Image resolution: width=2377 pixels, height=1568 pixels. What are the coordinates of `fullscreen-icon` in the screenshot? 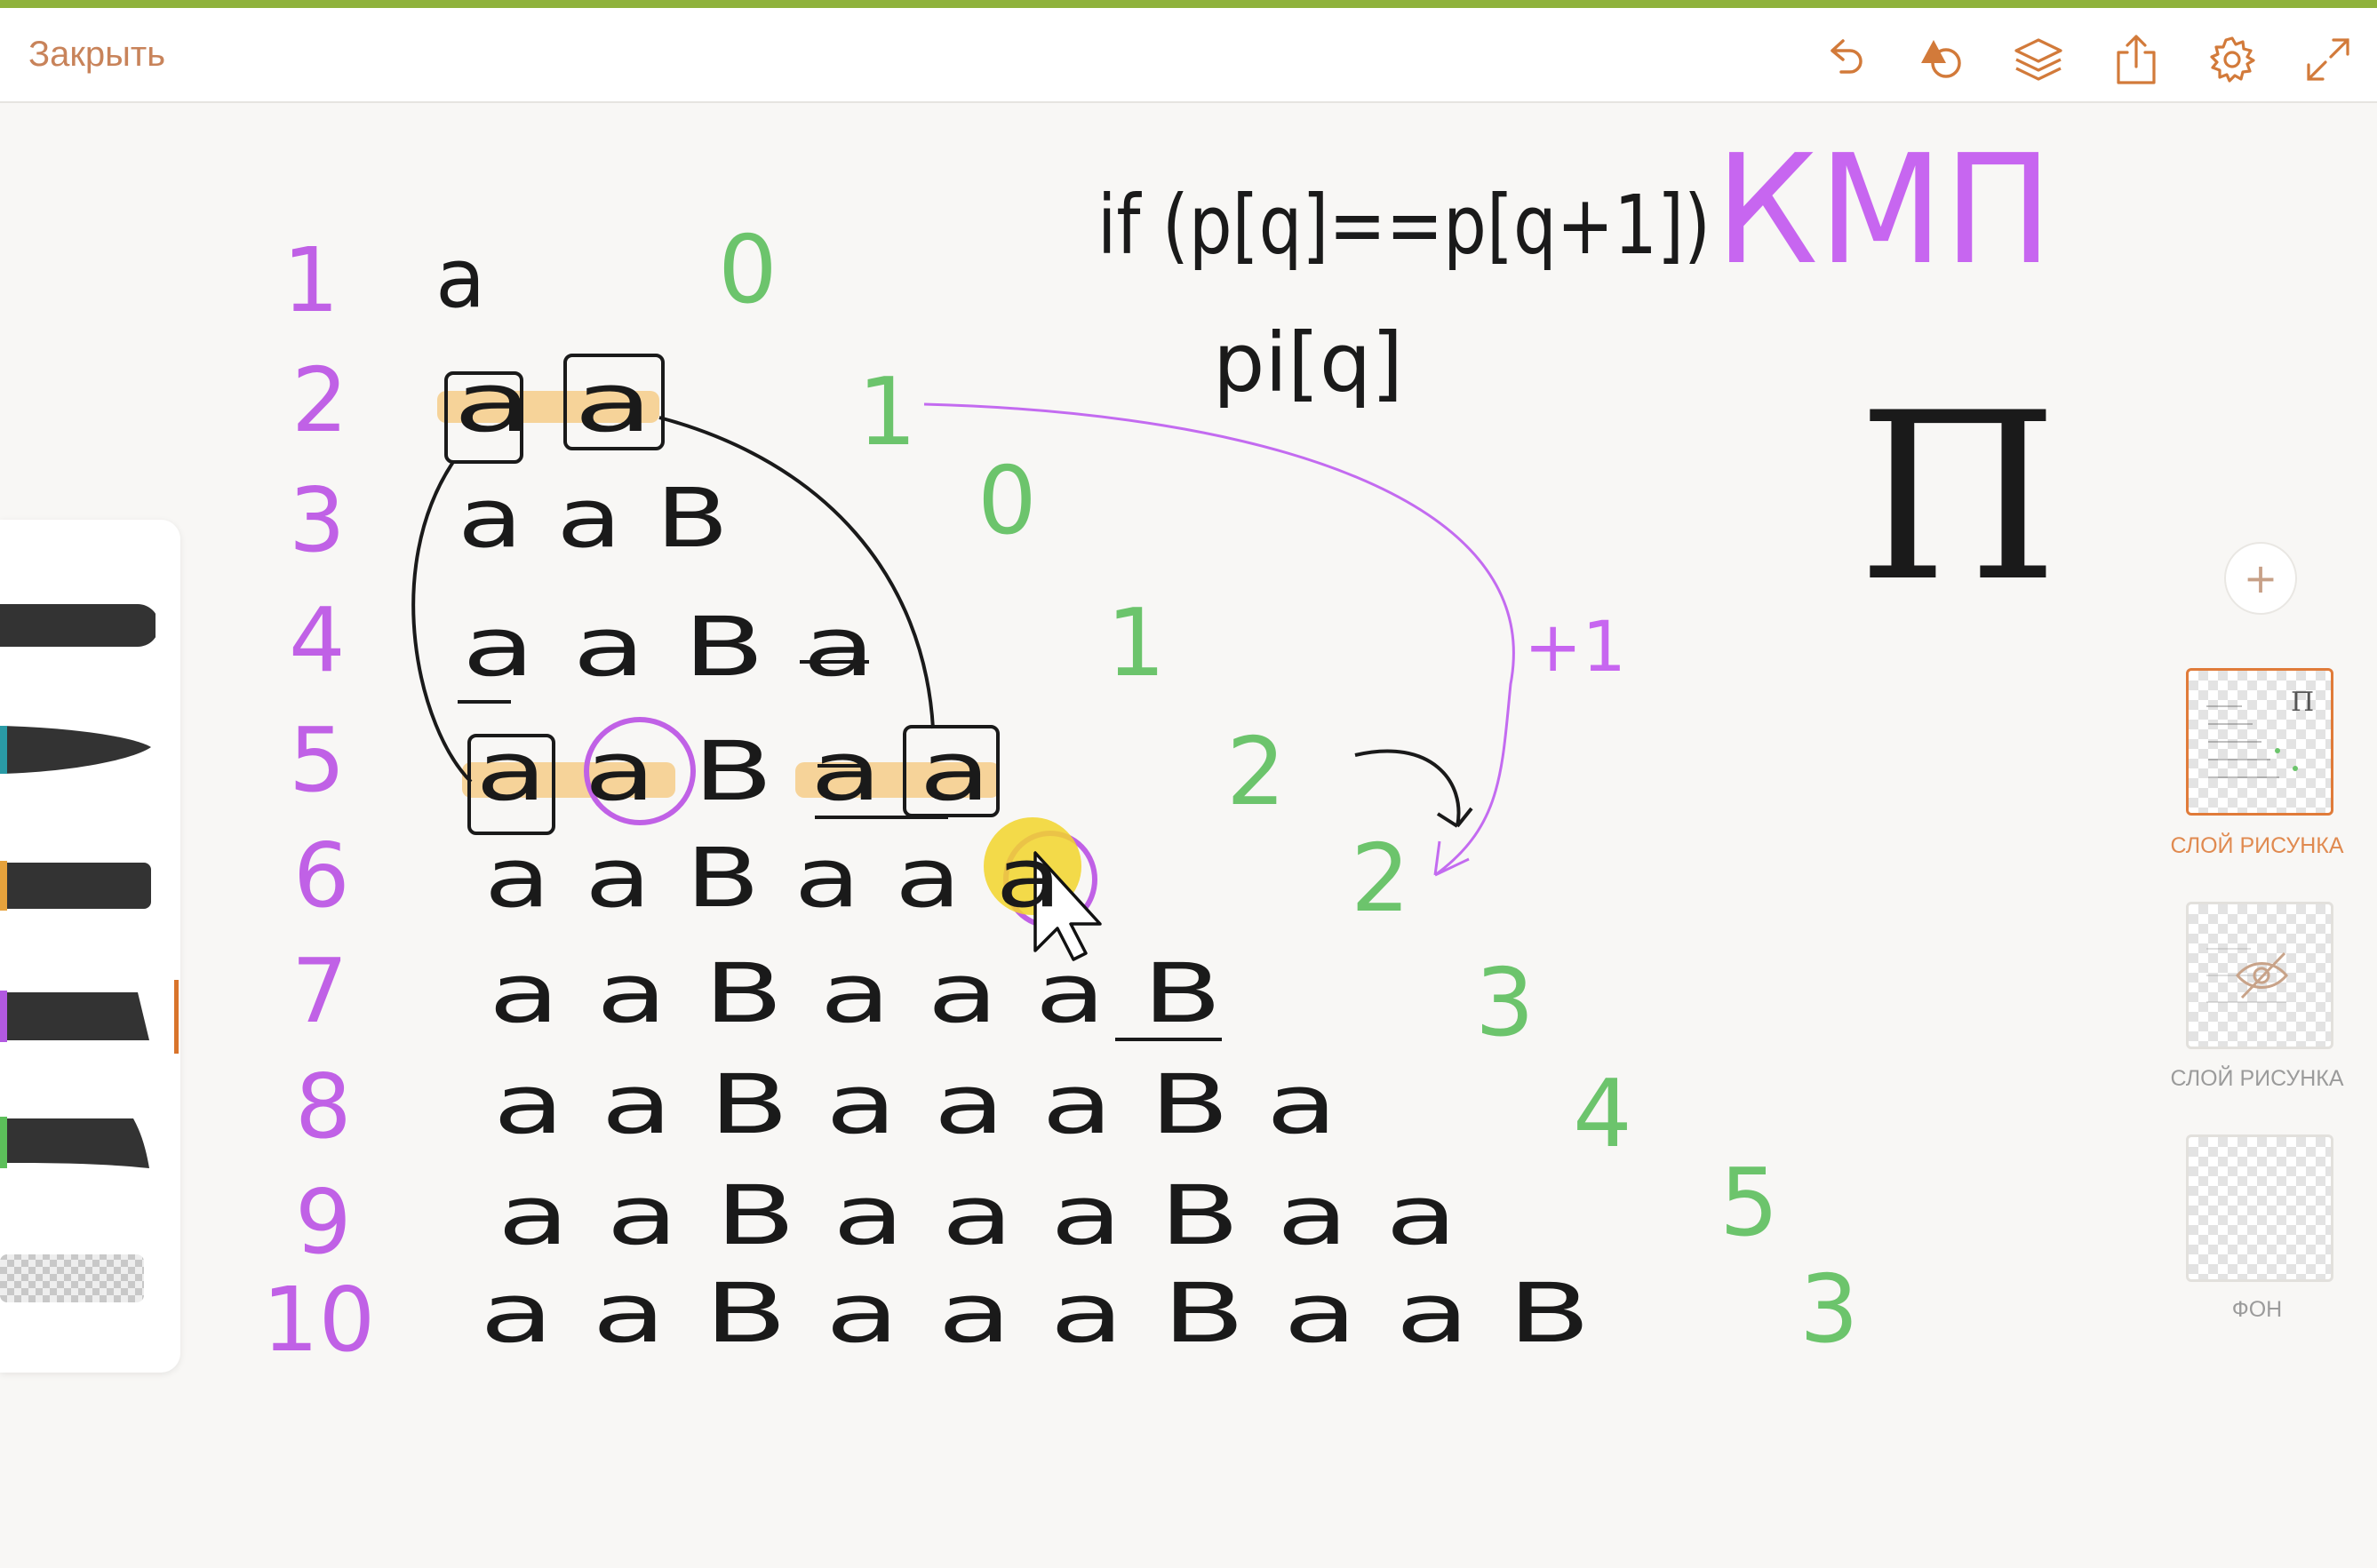 It's located at (2328, 59).